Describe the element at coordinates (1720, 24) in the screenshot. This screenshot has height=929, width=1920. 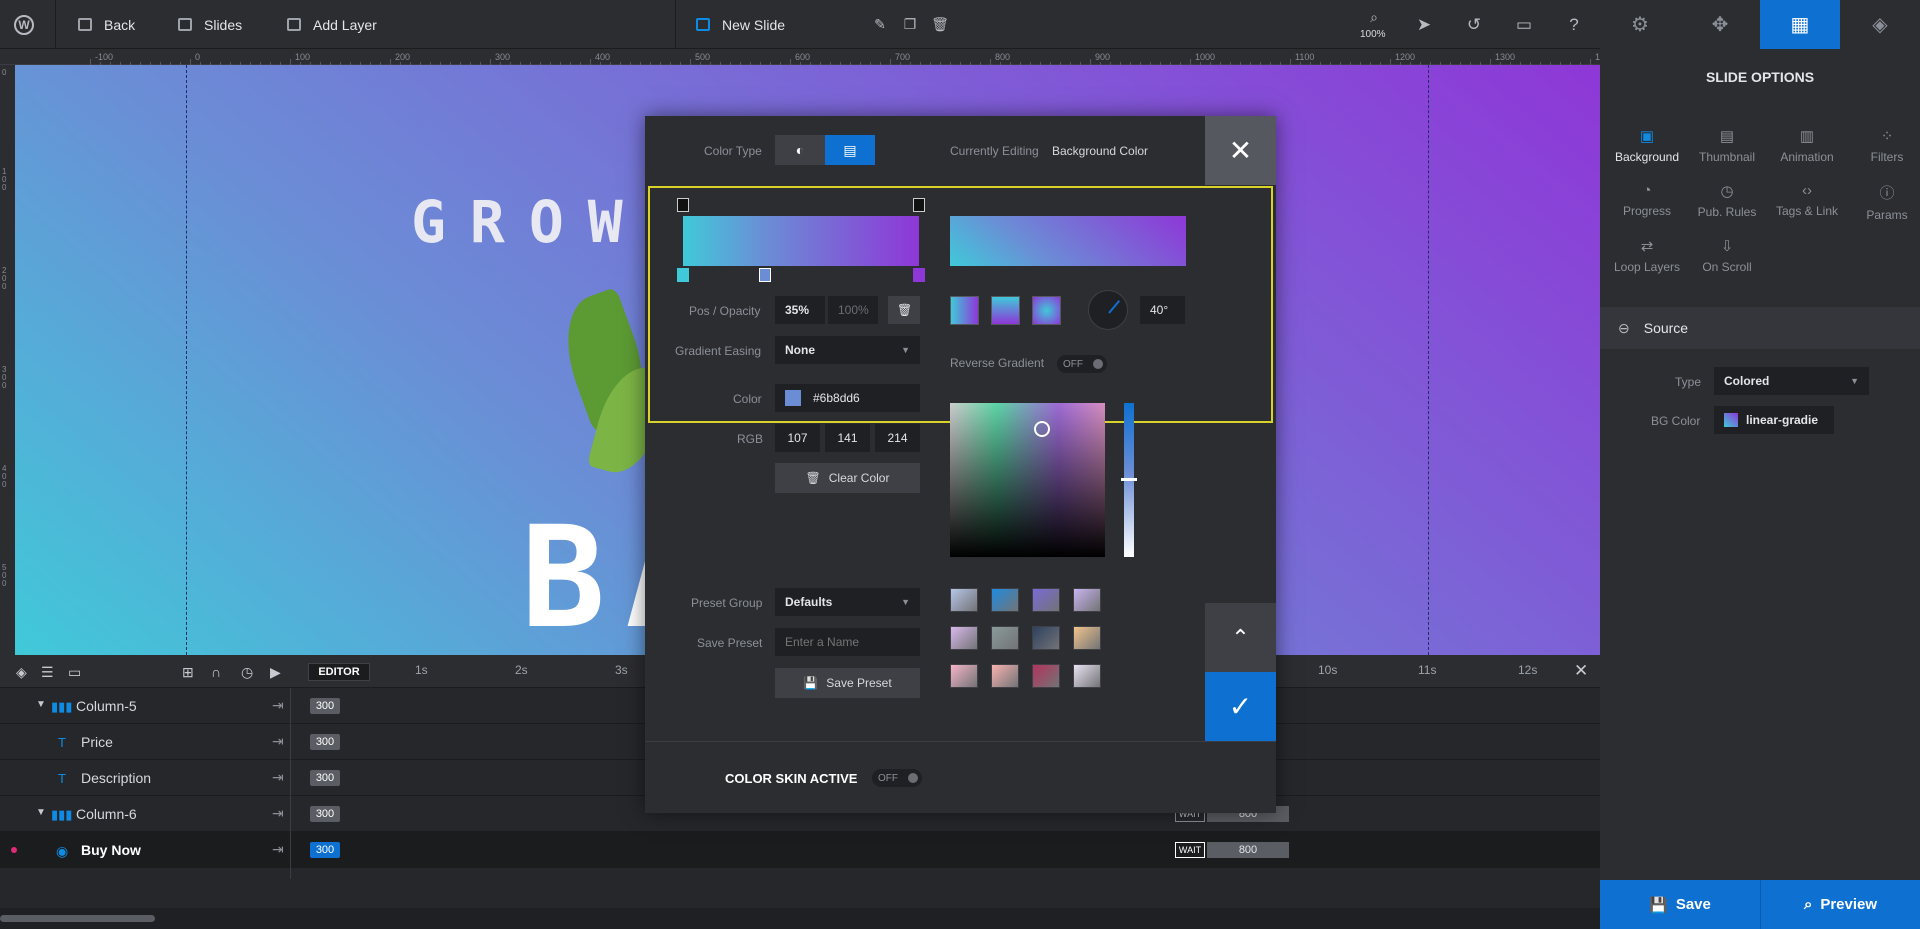
I see `navigation-tab: ✥` at that location.